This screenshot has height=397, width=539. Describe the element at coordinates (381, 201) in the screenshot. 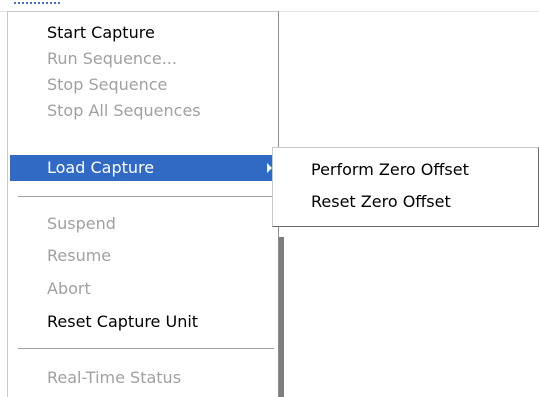

I see `submenu-item-label: Reset Zero Offset` at that location.